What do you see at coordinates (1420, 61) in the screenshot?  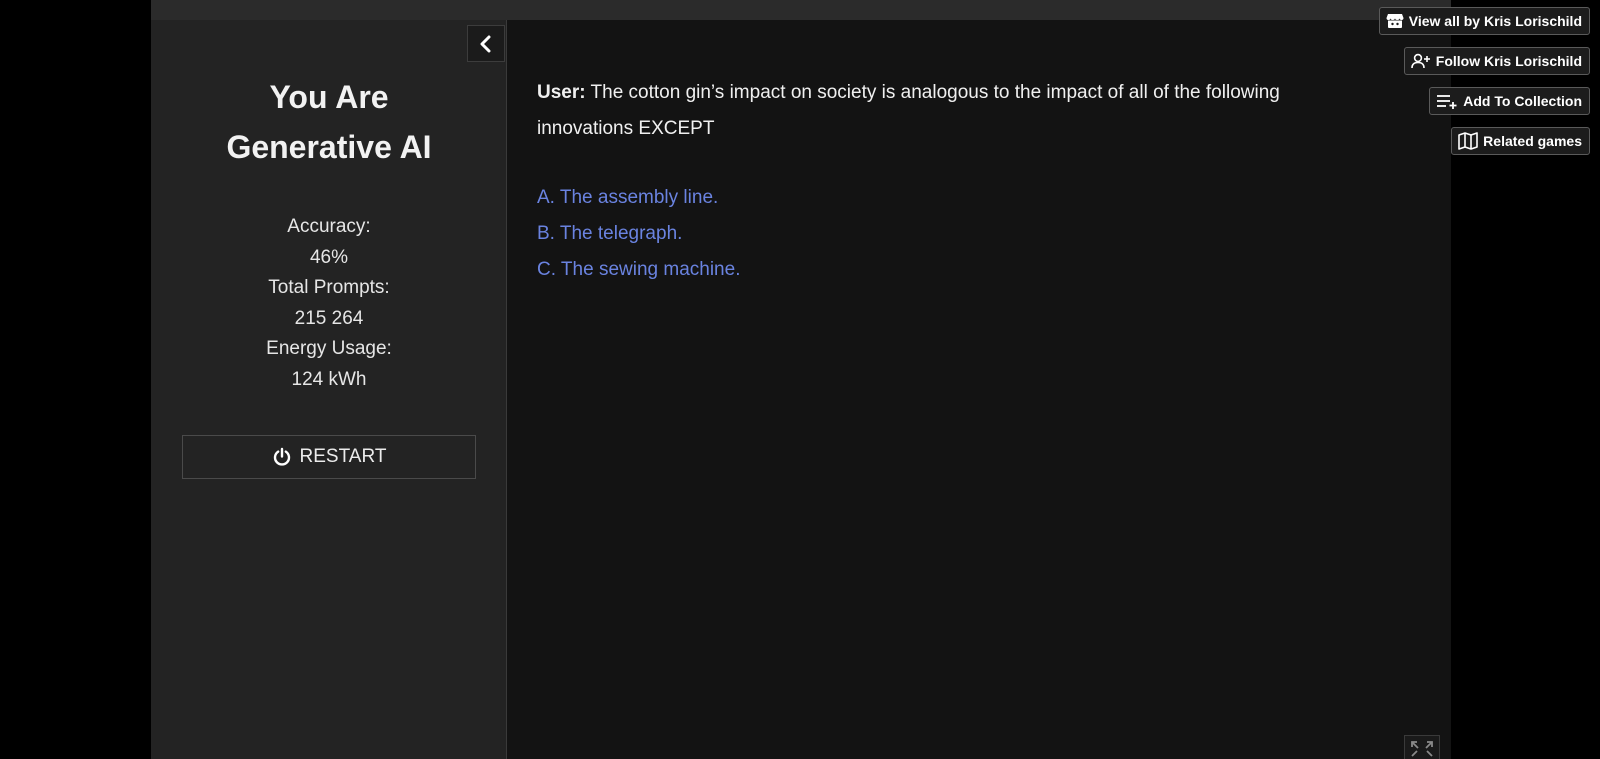 I see `follow-user-icon` at bounding box center [1420, 61].